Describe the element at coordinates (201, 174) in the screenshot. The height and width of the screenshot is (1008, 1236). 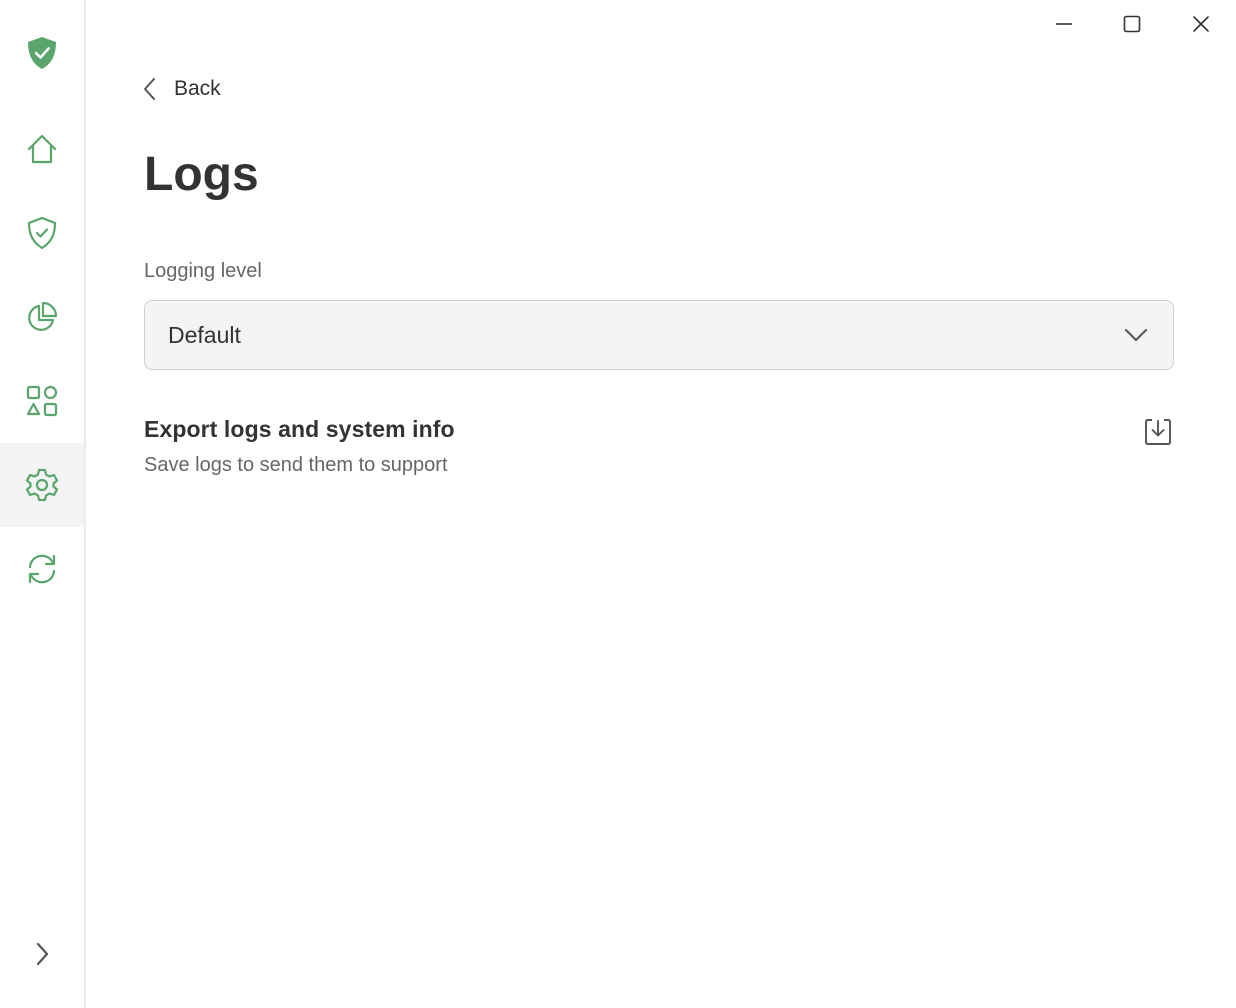
I see `page-title: Logs` at that location.